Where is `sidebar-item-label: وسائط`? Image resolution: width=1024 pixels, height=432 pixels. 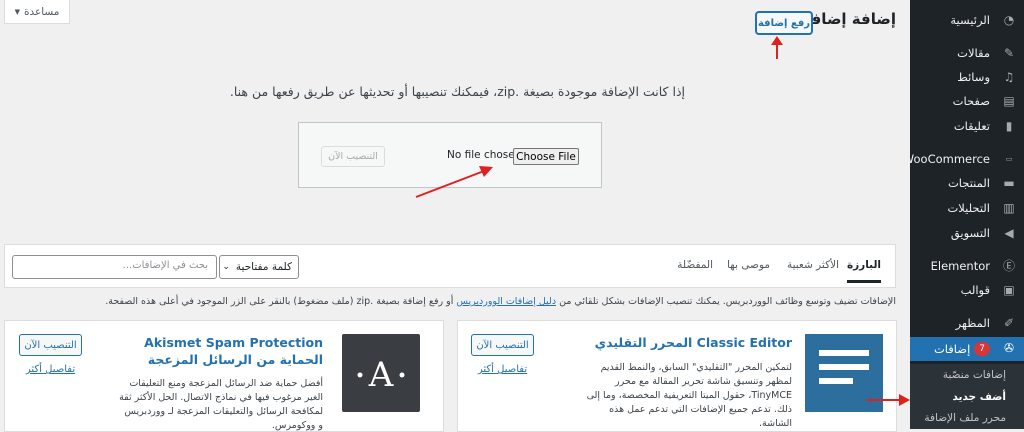
sidebar-item-label: وسائط is located at coordinates (973, 77).